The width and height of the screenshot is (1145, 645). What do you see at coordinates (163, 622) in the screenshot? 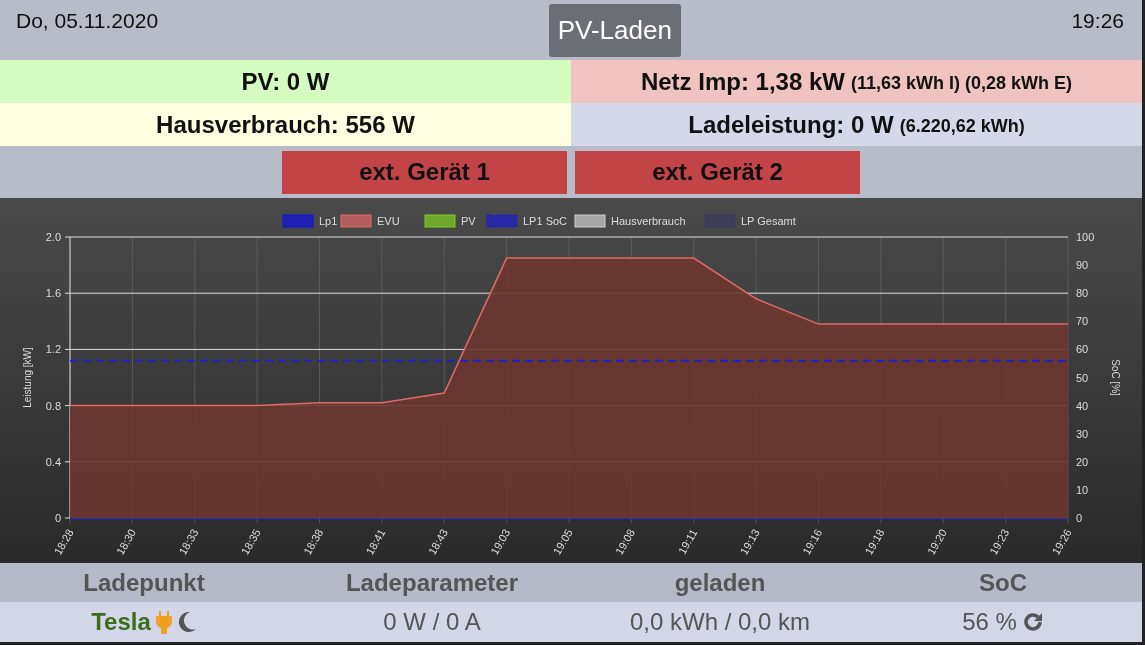
I see `plug-icon` at bounding box center [163, 622].